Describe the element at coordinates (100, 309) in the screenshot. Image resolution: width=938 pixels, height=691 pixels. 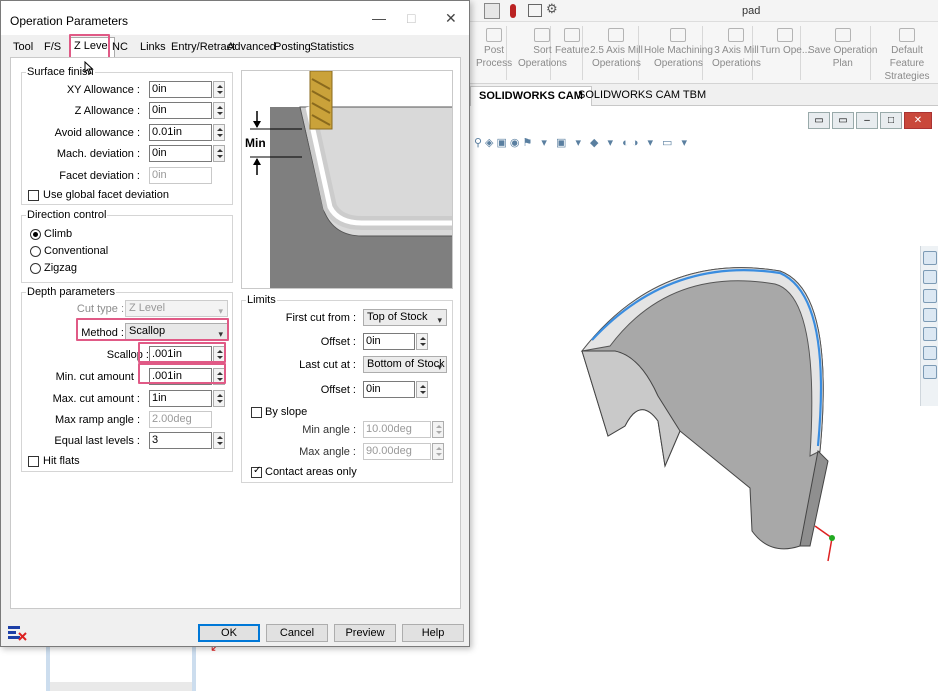
I see `cut-type-label: Cut type :` at that location.